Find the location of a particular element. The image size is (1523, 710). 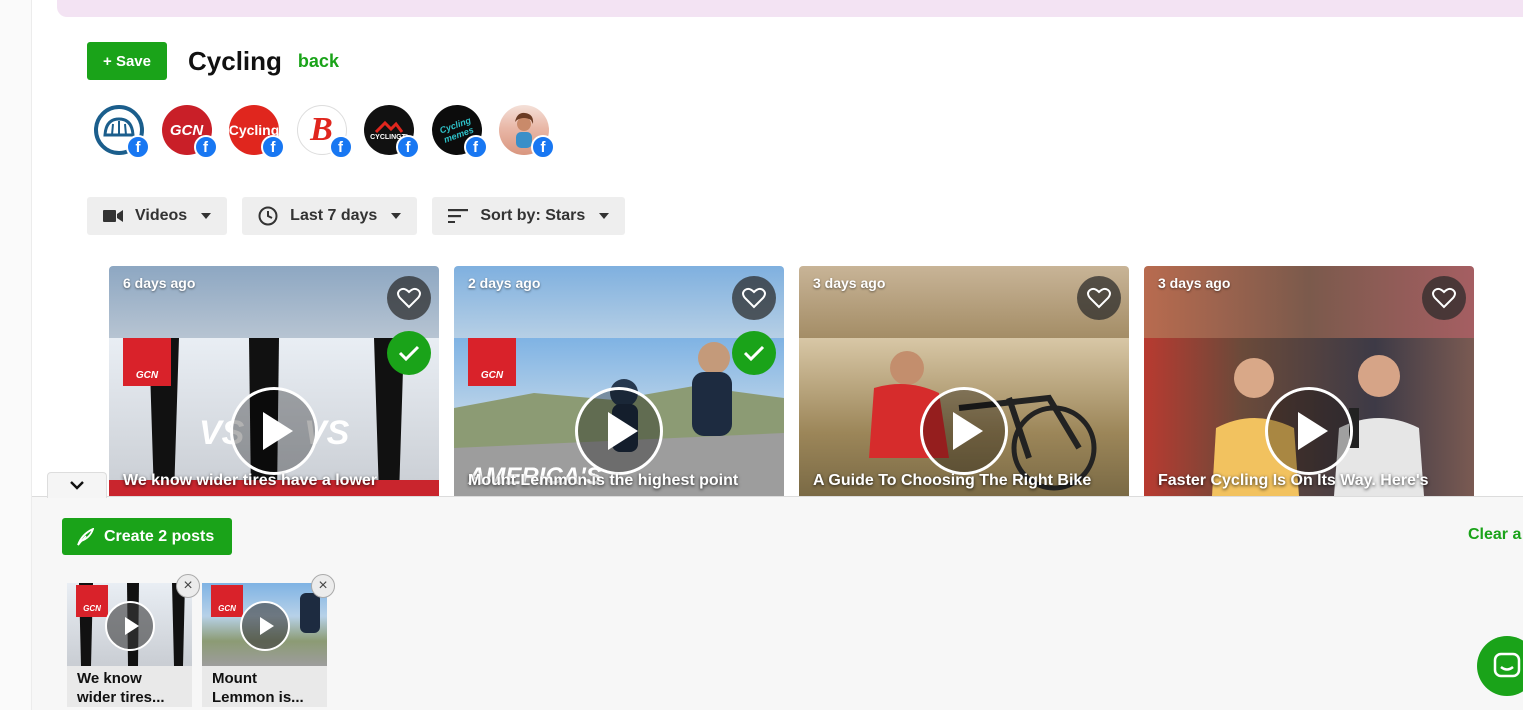

video-caption: Faster Cycling Is On Its Way. Here's is located at coordinates (1293, 480).